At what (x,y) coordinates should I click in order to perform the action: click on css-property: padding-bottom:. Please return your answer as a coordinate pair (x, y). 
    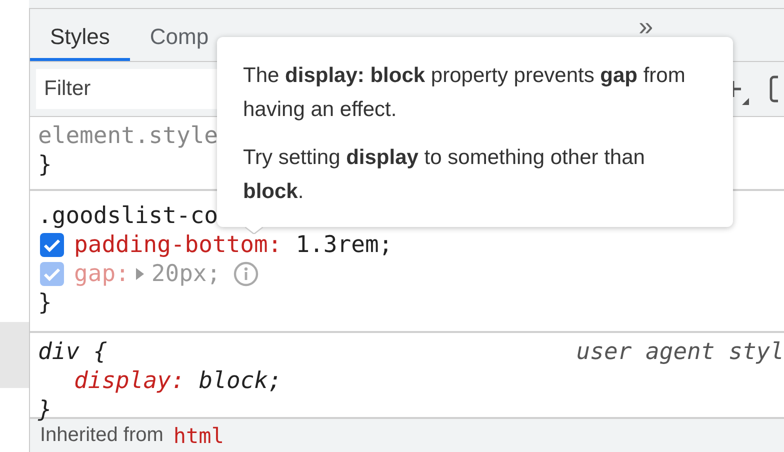
    Looking at the image, I should click on (178, 245).